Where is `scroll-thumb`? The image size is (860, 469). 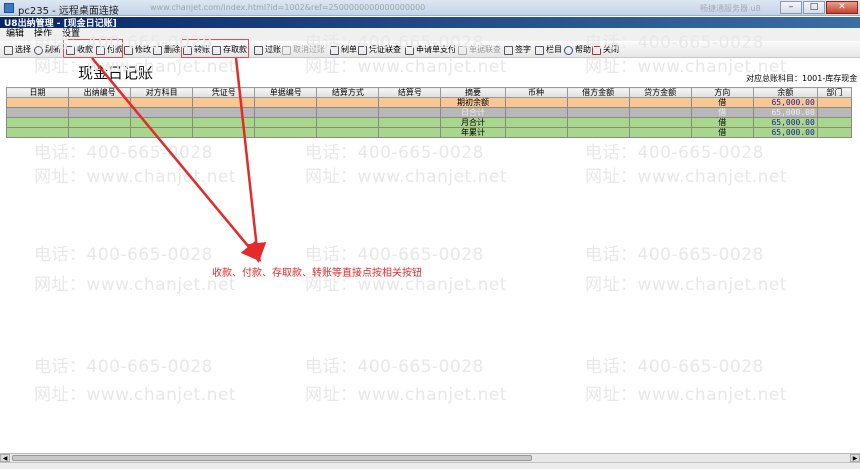 scroll-thumb is located at coordinates (272, 458).